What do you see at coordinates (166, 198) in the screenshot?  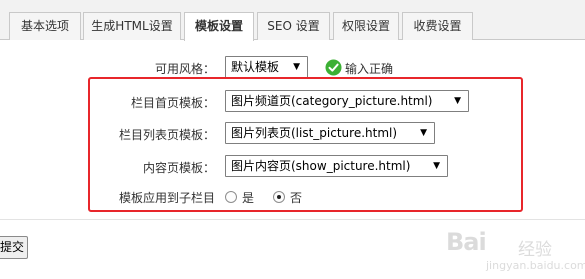 I see `apply-children-label: 模板应用到子栏目` at bounding box center [166, 198].